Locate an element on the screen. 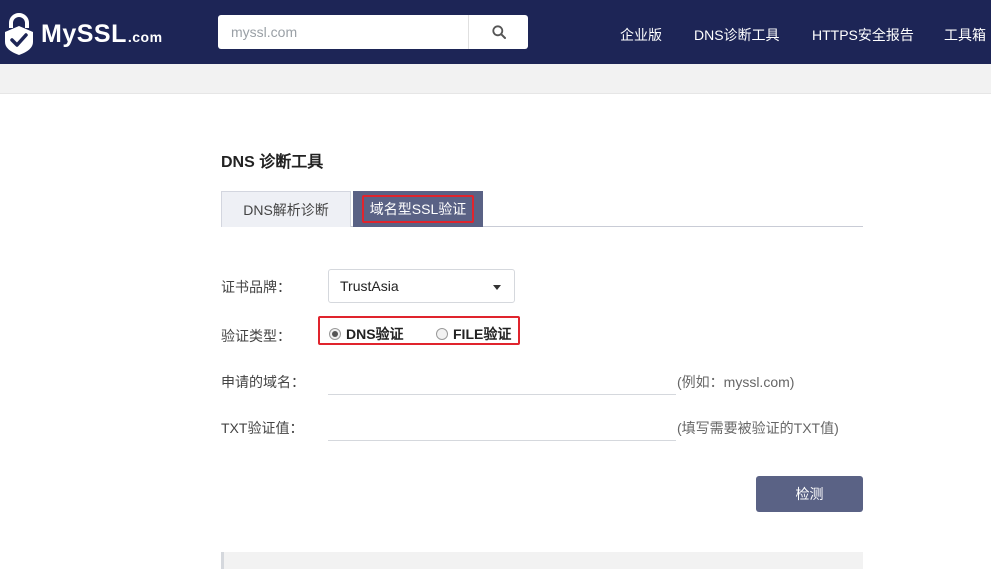 The width and height of the screenshot is (991, 569). radio-file-label: FILE验证 is located at coordinates (482, 334).